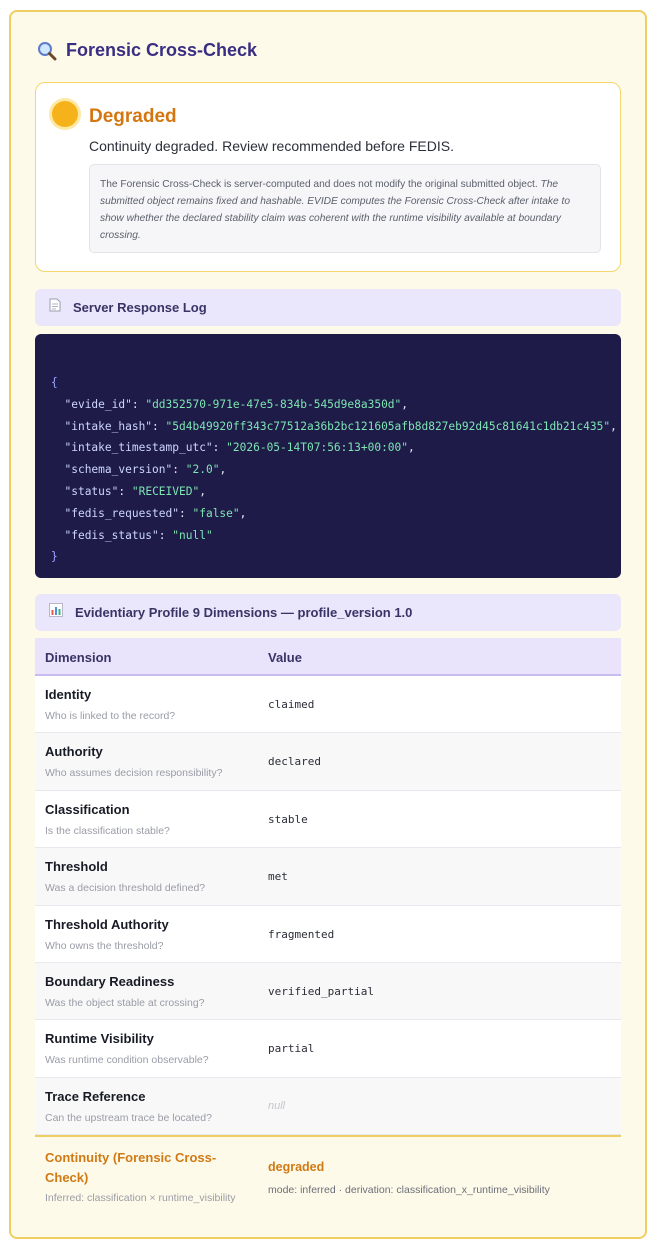 The width and height of the screenshot is (656, 1251). Describe the element at coordinates (288, 819) in the screenshot. I see `dimension-value: stable` at that location.